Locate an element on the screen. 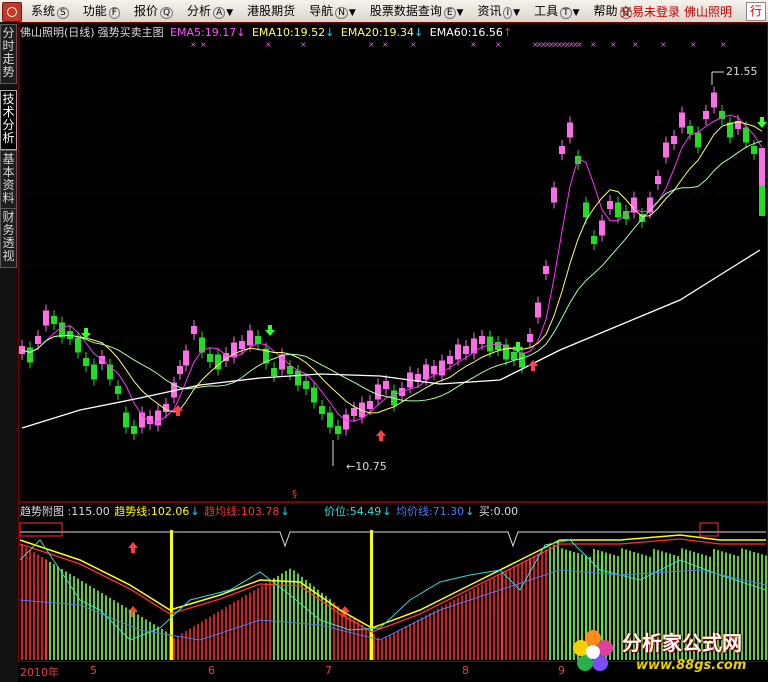 The height and width of the screenshot is (682, 768). time-axis-label: 6 is located at coordinates (211, 670).